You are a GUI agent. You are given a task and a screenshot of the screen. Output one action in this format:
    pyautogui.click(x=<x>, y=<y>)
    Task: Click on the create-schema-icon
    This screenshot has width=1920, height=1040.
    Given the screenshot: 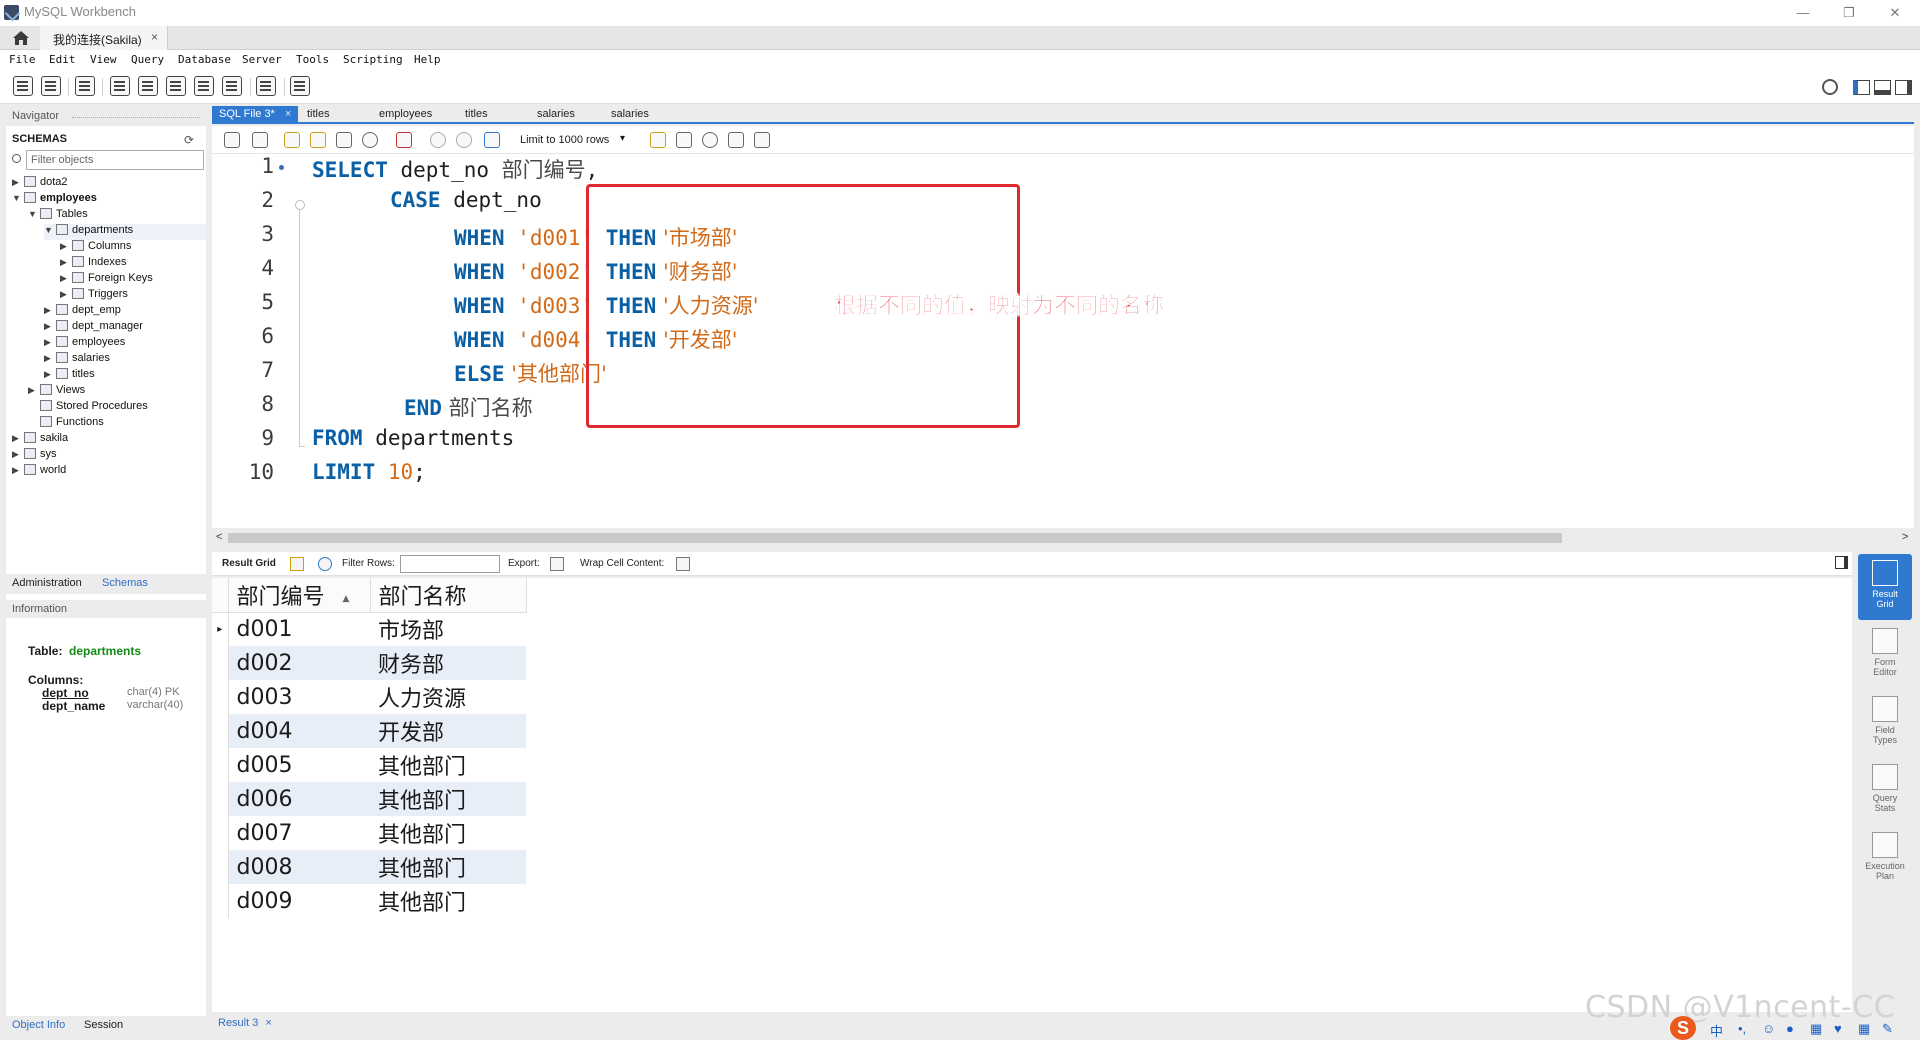 What is the action you would take?
    pyautogui.click(x=120, y=86)
    